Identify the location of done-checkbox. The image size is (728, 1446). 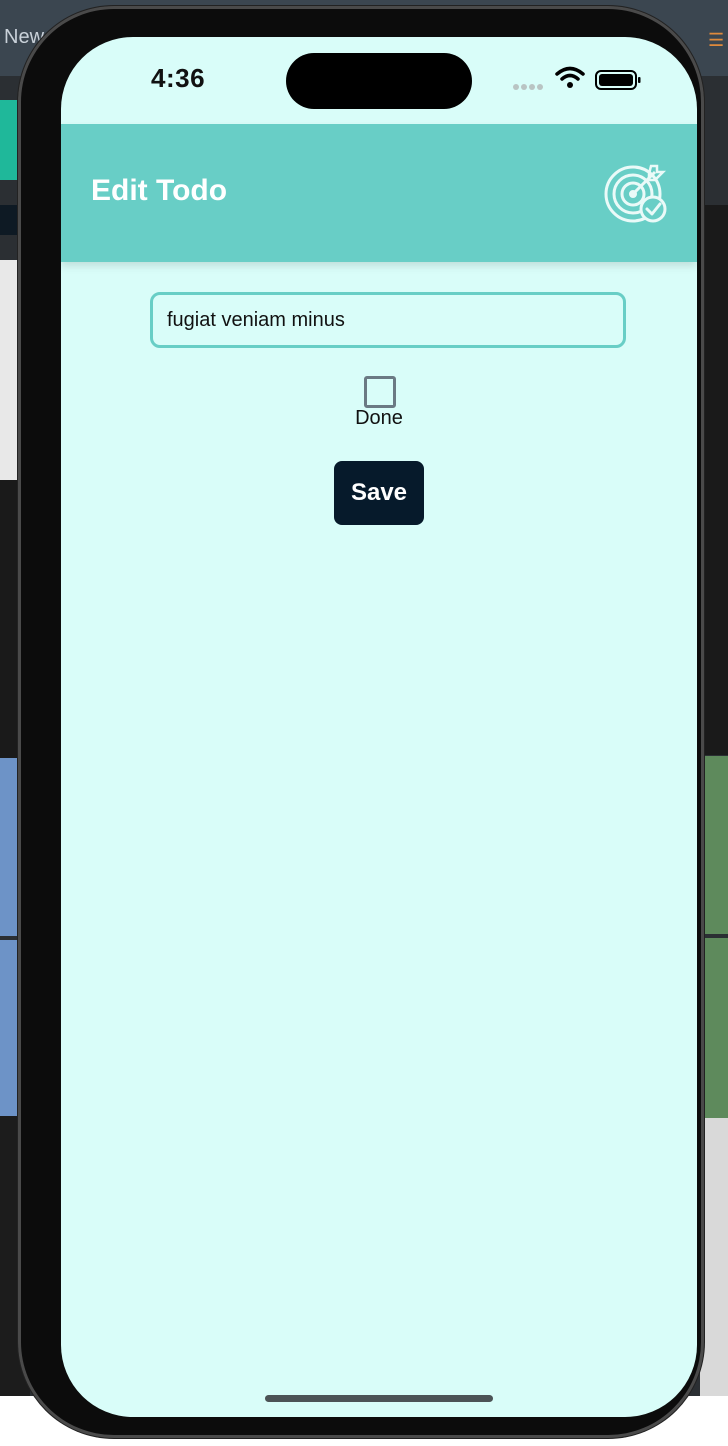
(380, 392).